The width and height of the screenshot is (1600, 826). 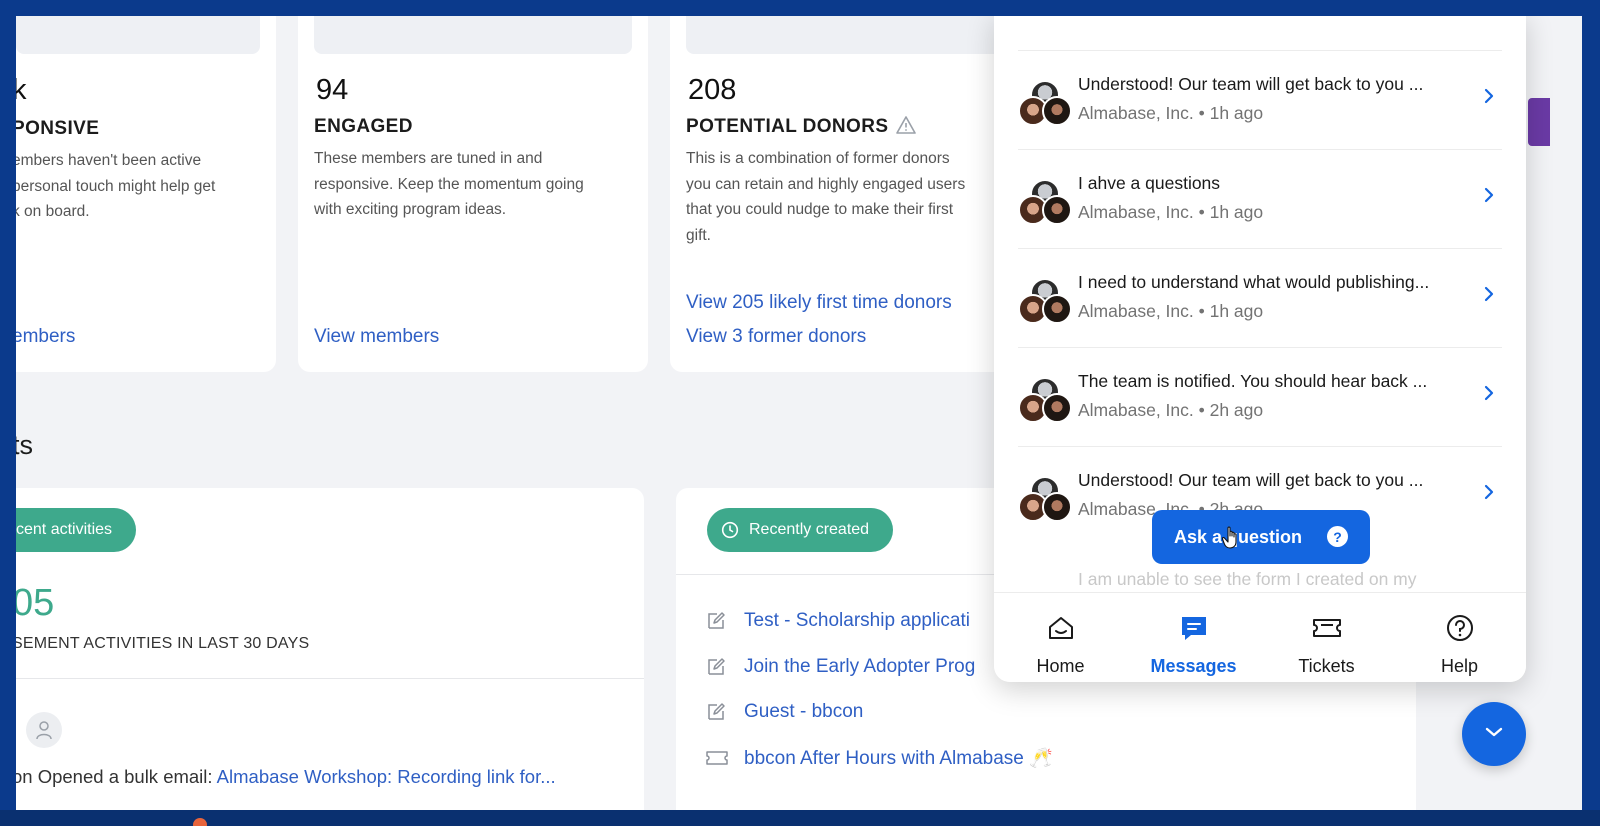 I want to click on user-avatar, so click(x=44, y=730).